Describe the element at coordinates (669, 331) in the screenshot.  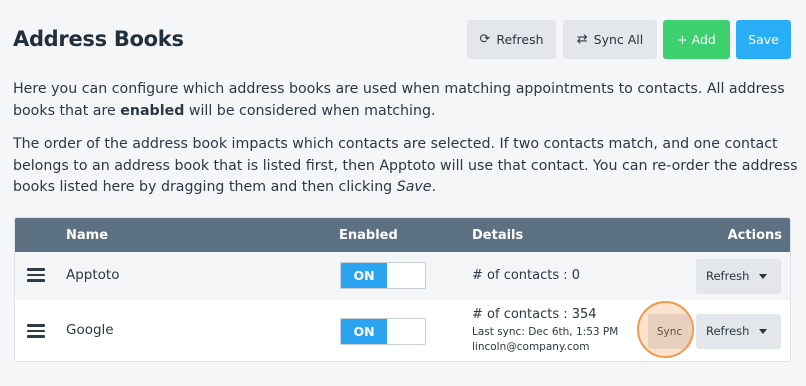
I see `sync-button: Sync` at that location.